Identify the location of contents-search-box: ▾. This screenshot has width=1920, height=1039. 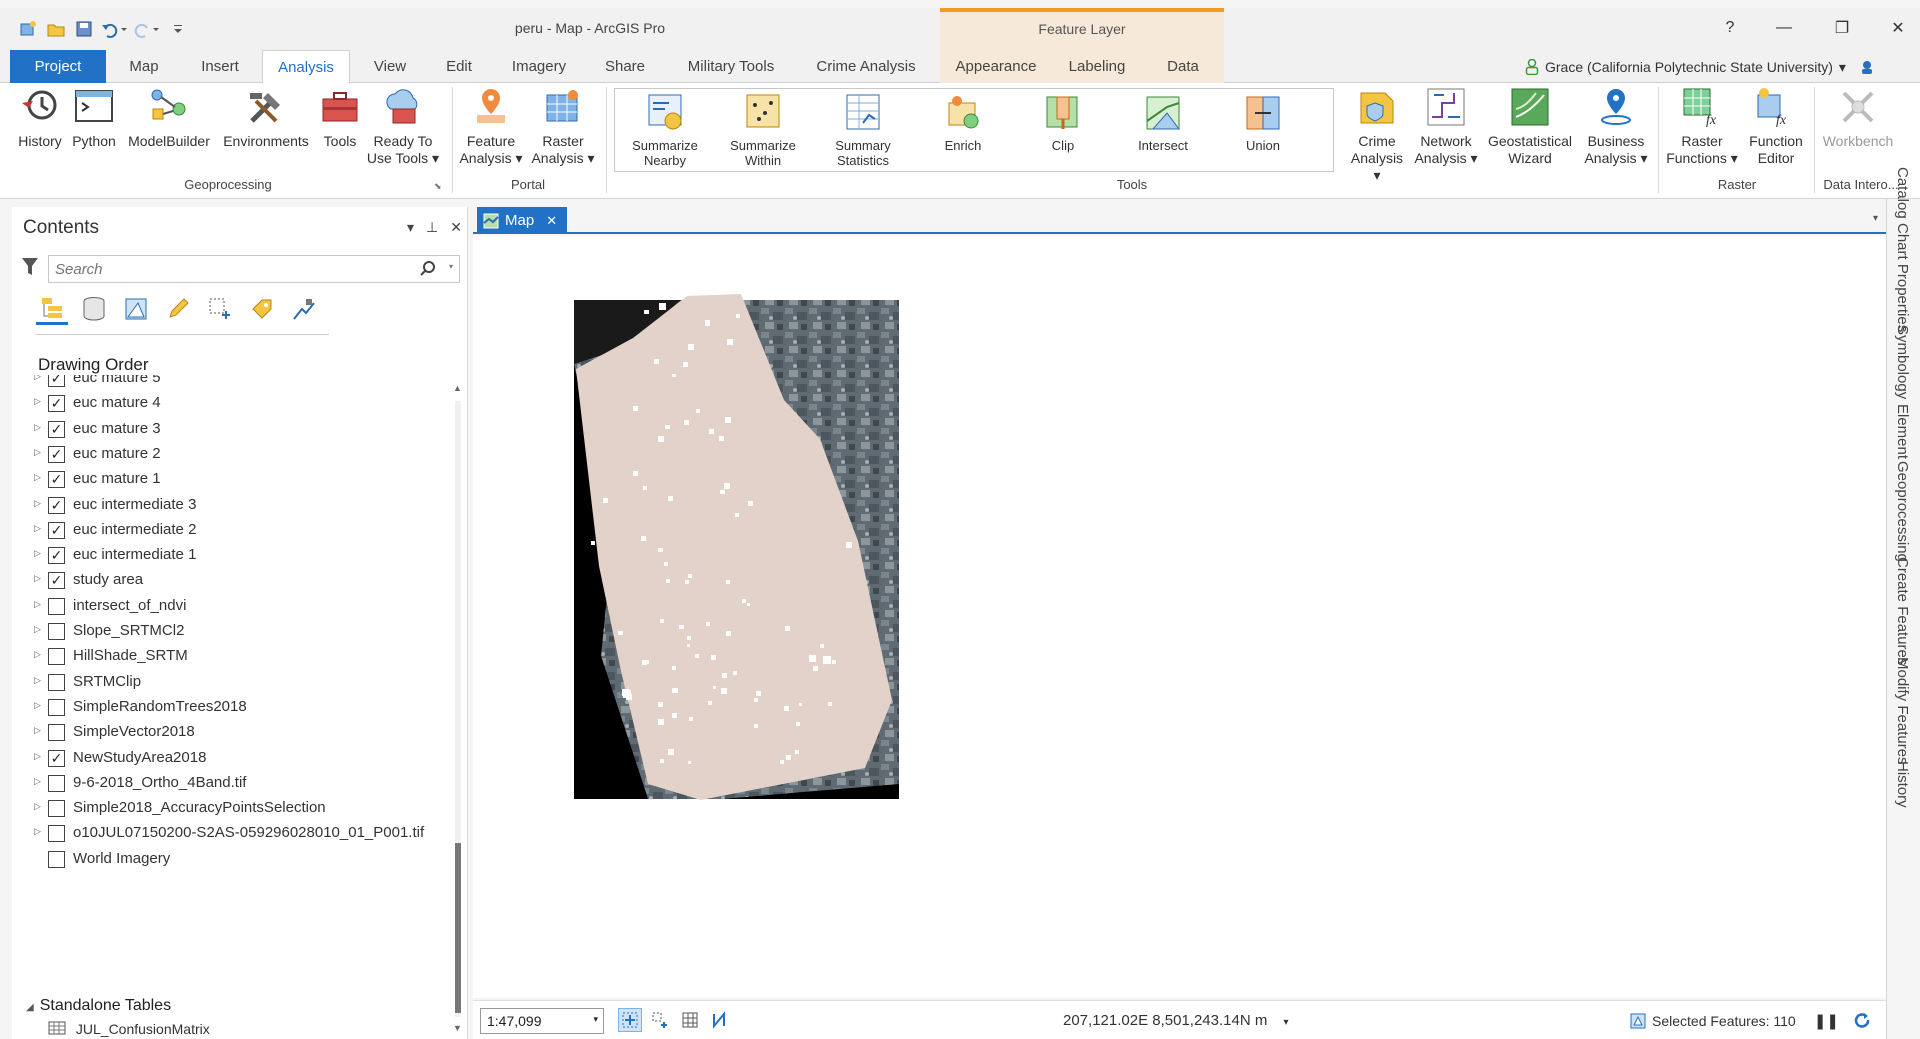
(254, 269).